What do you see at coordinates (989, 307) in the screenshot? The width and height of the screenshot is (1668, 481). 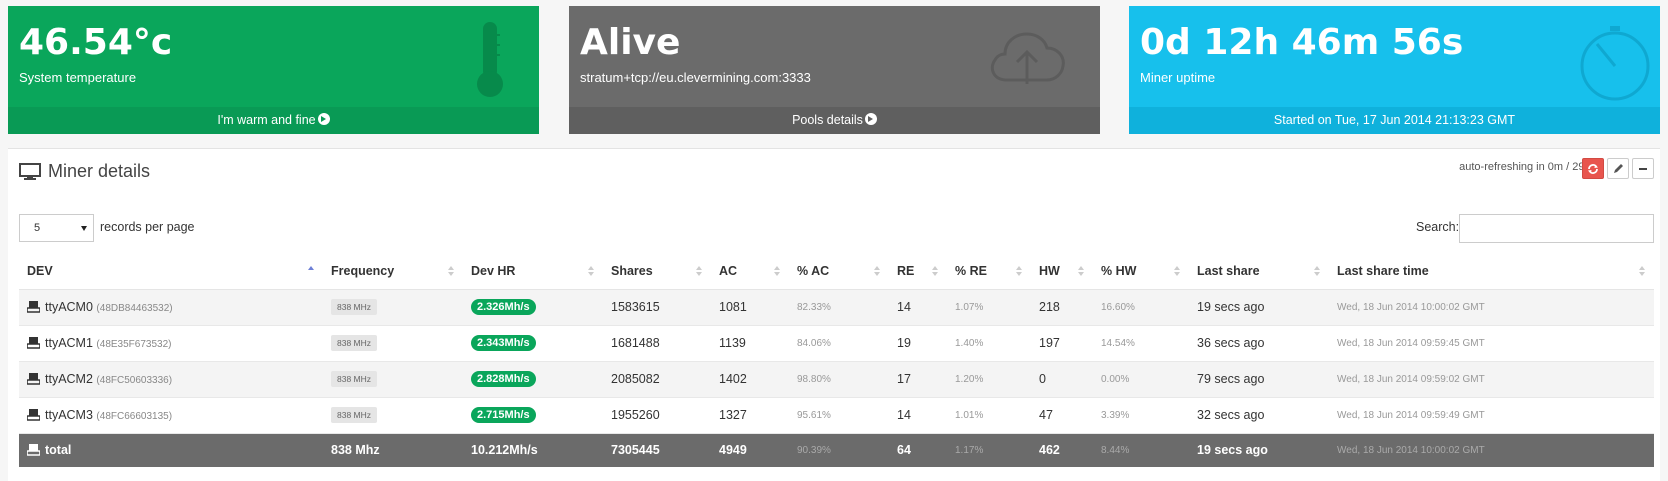 I see `table-cell: 1.07%` at bounding box center [989, 307].